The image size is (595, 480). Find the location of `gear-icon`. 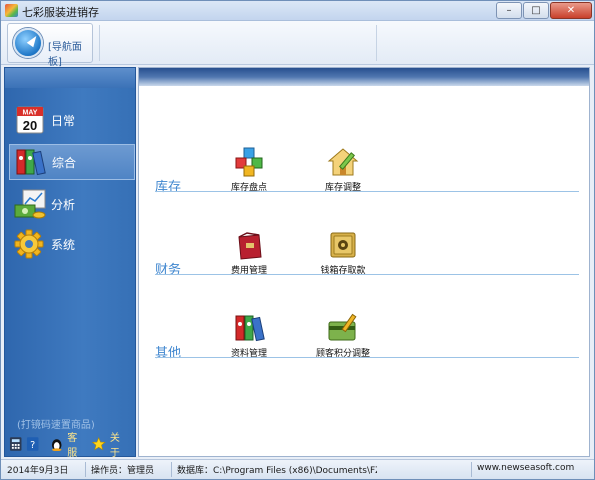

gear-icon is located at coordinates (29, 244).